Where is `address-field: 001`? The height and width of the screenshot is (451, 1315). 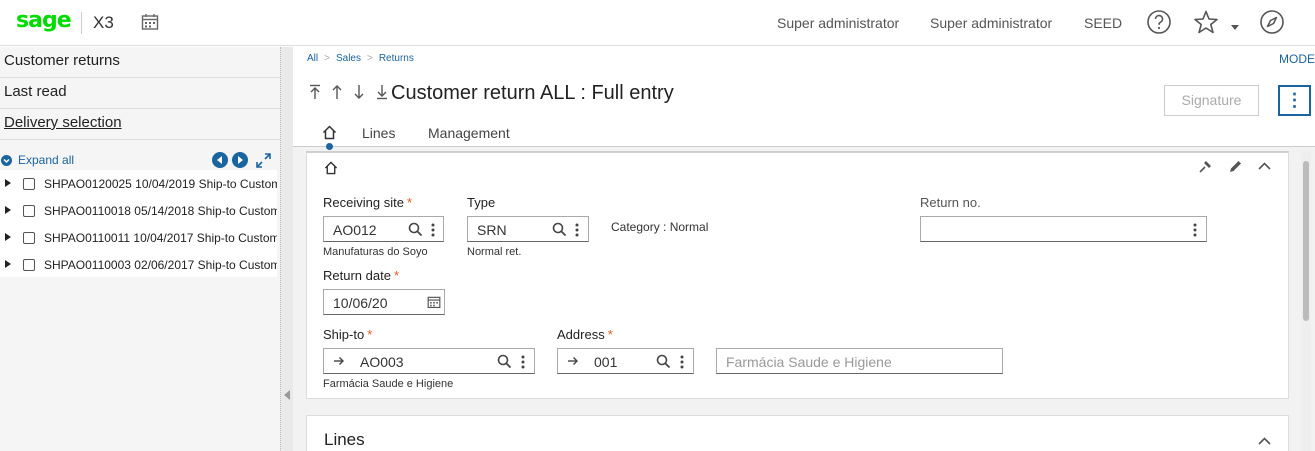
address-field: 001 is located at coordinates (625, 361).